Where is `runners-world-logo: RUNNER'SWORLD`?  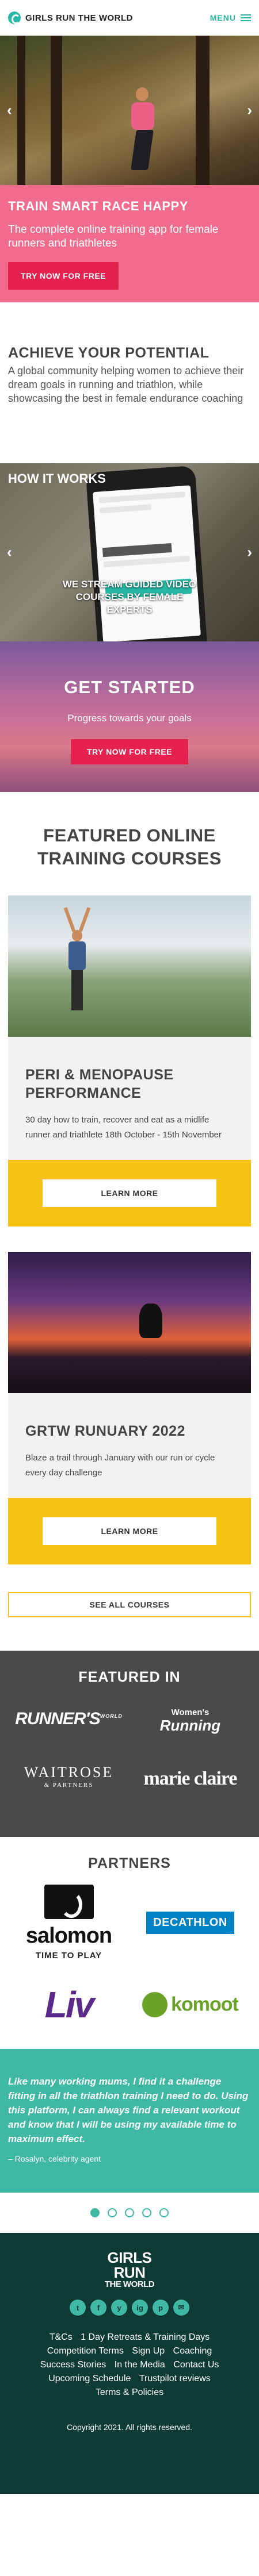
runners-world-logo: RUNNER'SWORLD is located at coordinates (69, 1718).